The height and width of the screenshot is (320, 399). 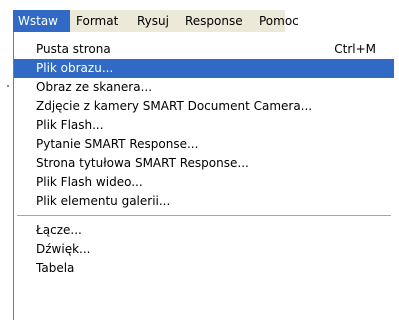 I want to click on menu-format: Format, so click(x=97, y=21).